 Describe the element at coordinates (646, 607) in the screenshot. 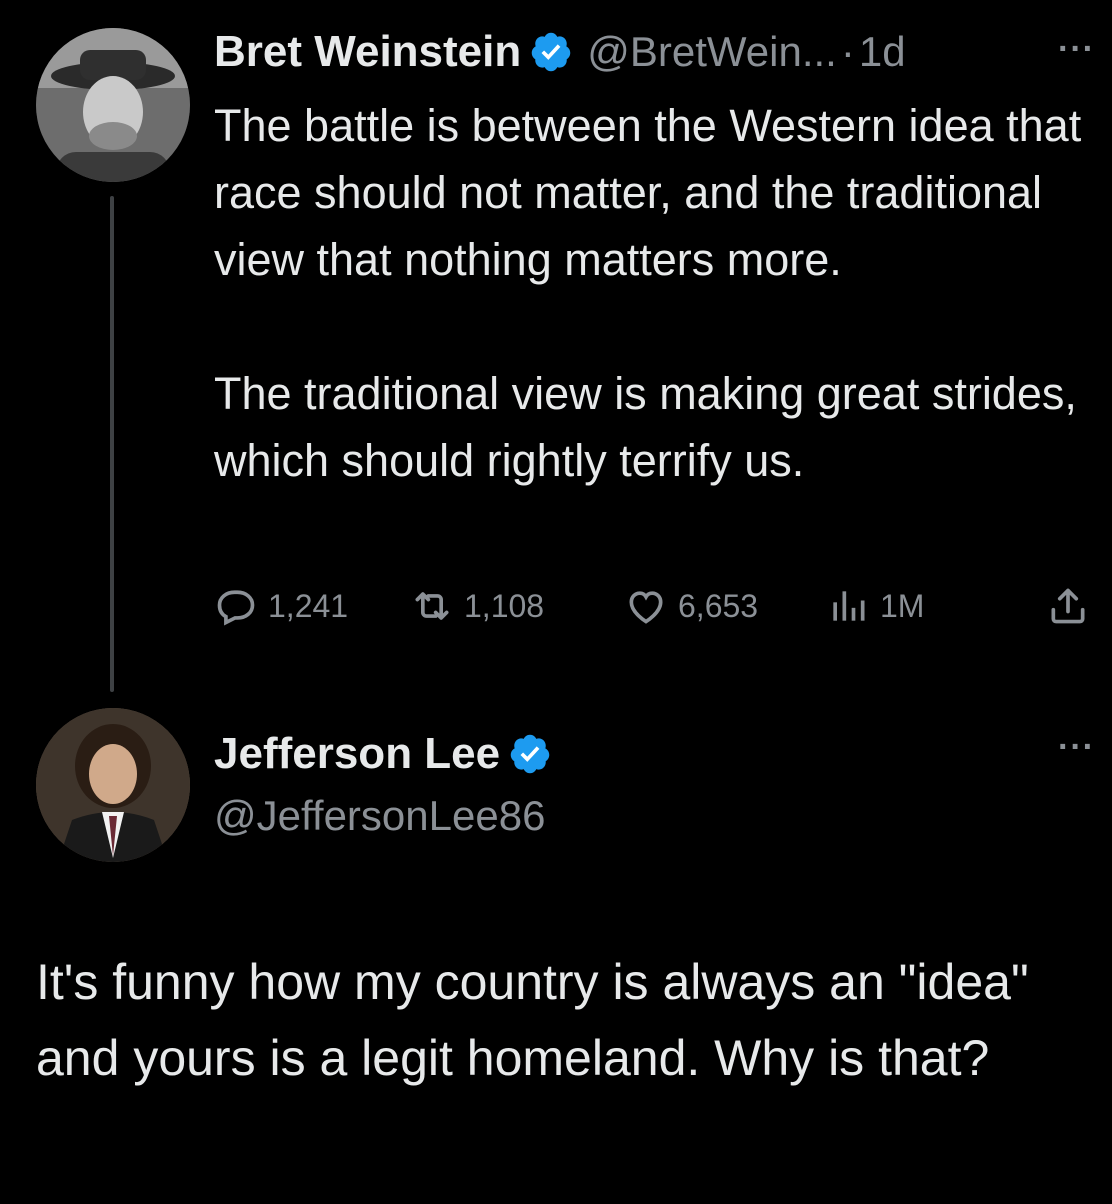

I see `heart-icon` at that location.